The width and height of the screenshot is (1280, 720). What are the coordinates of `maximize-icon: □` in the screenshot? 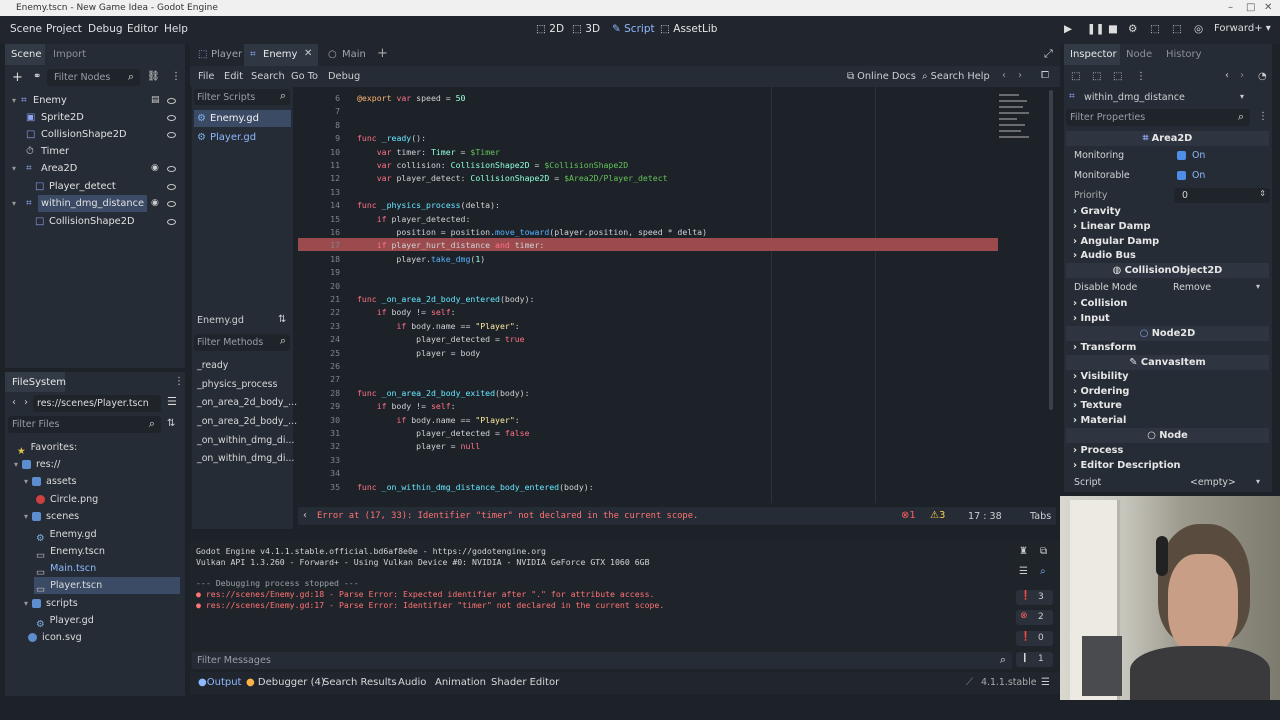 It's located at (1250, 8).